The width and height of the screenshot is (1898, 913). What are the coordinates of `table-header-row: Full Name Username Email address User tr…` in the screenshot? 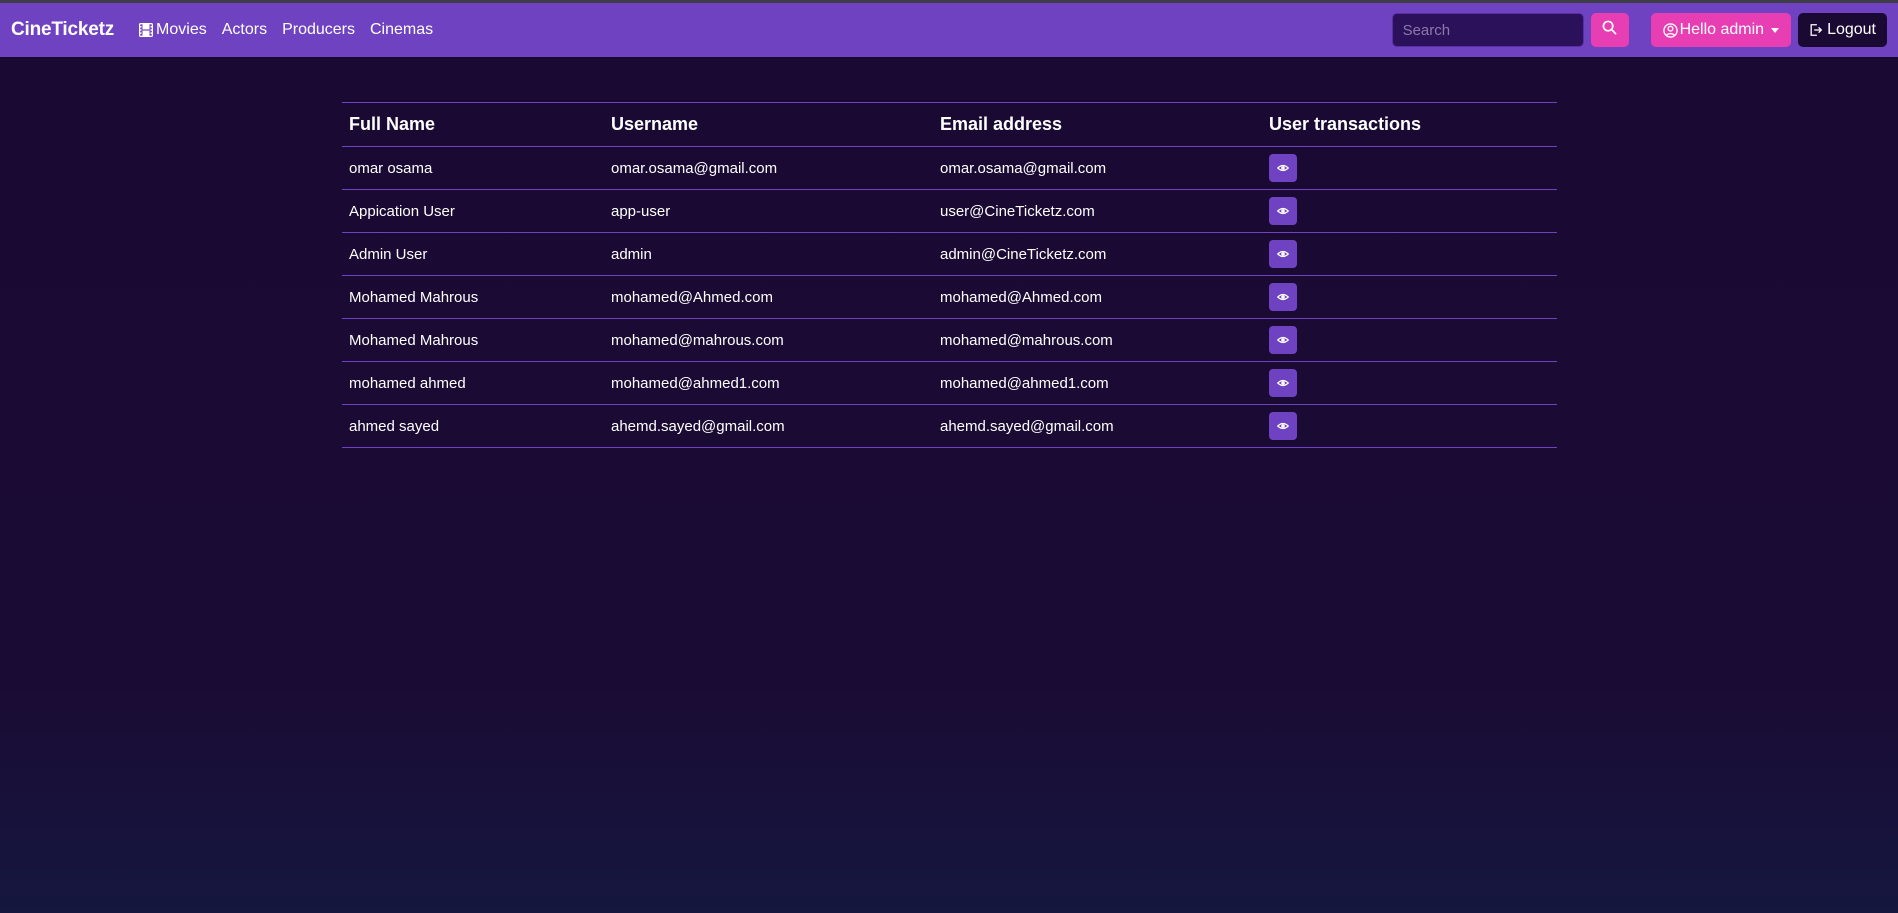 It's located at (949, 124).